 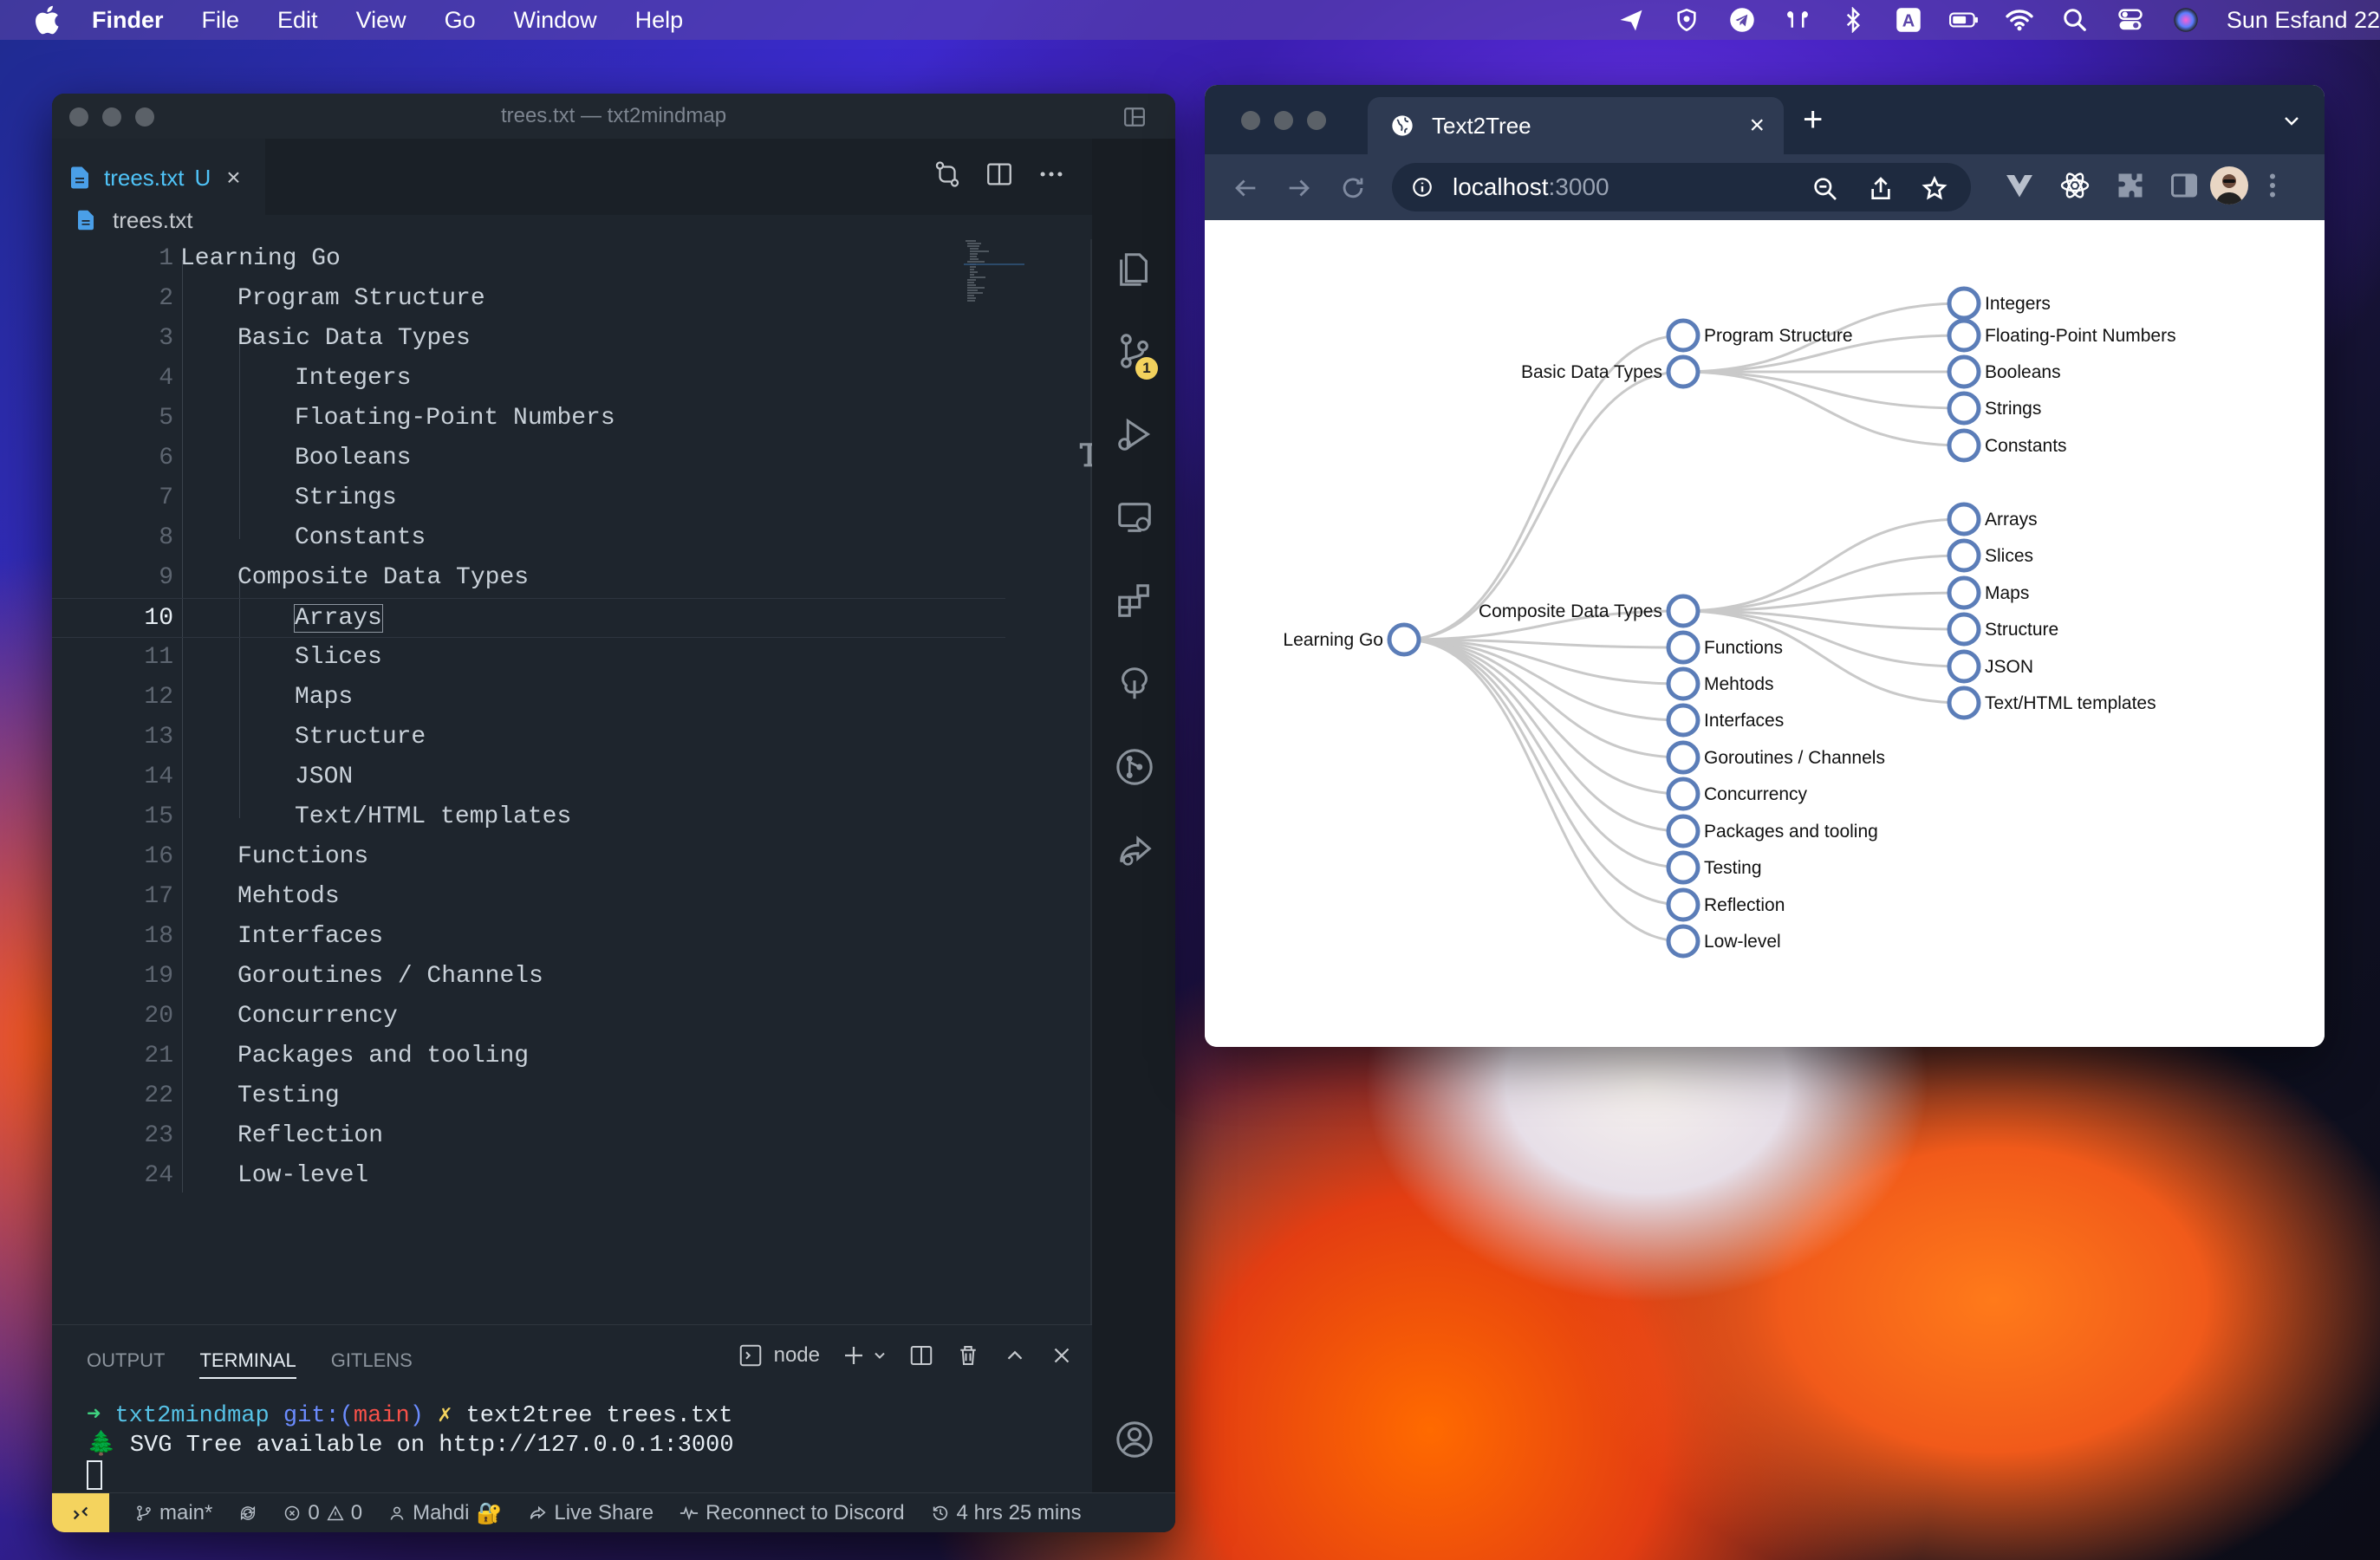 I want to click on status-branch: main*, so click(x=173, y=1513).